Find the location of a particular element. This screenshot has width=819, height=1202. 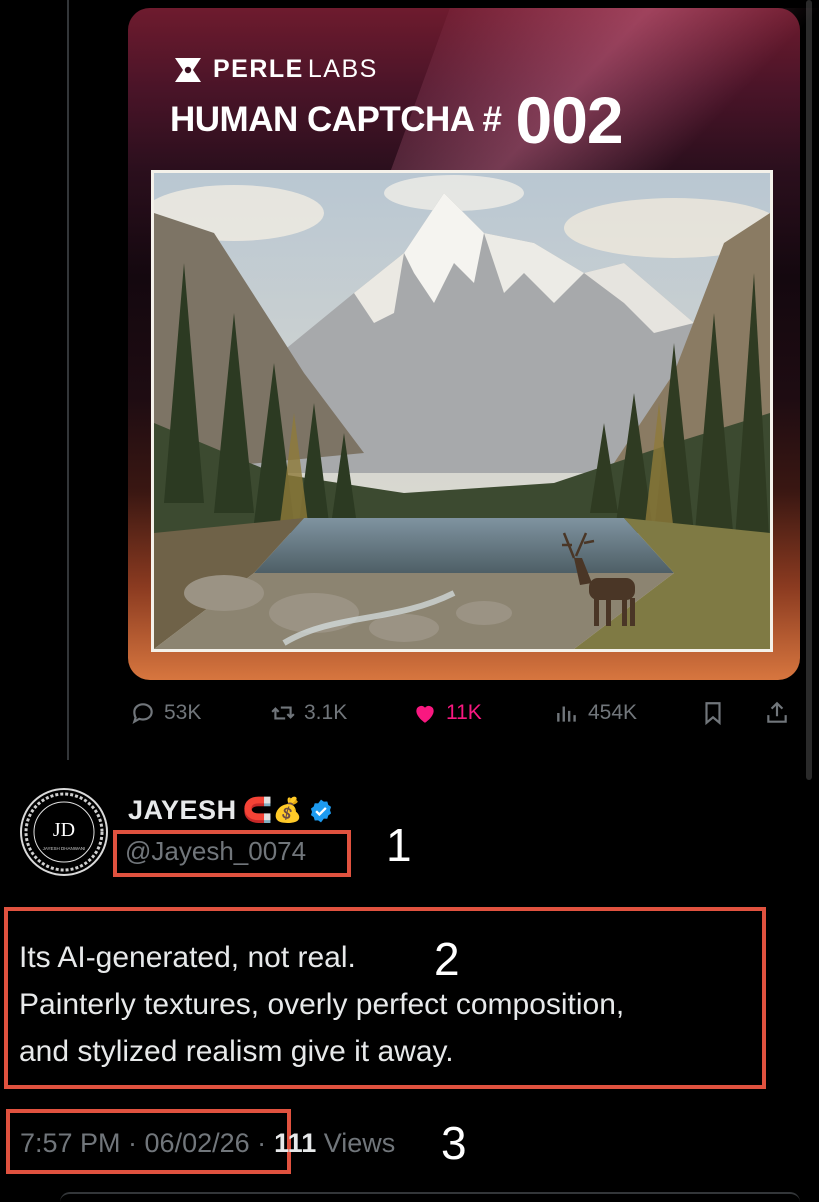

thread-line is located at coordinates (68, 380).